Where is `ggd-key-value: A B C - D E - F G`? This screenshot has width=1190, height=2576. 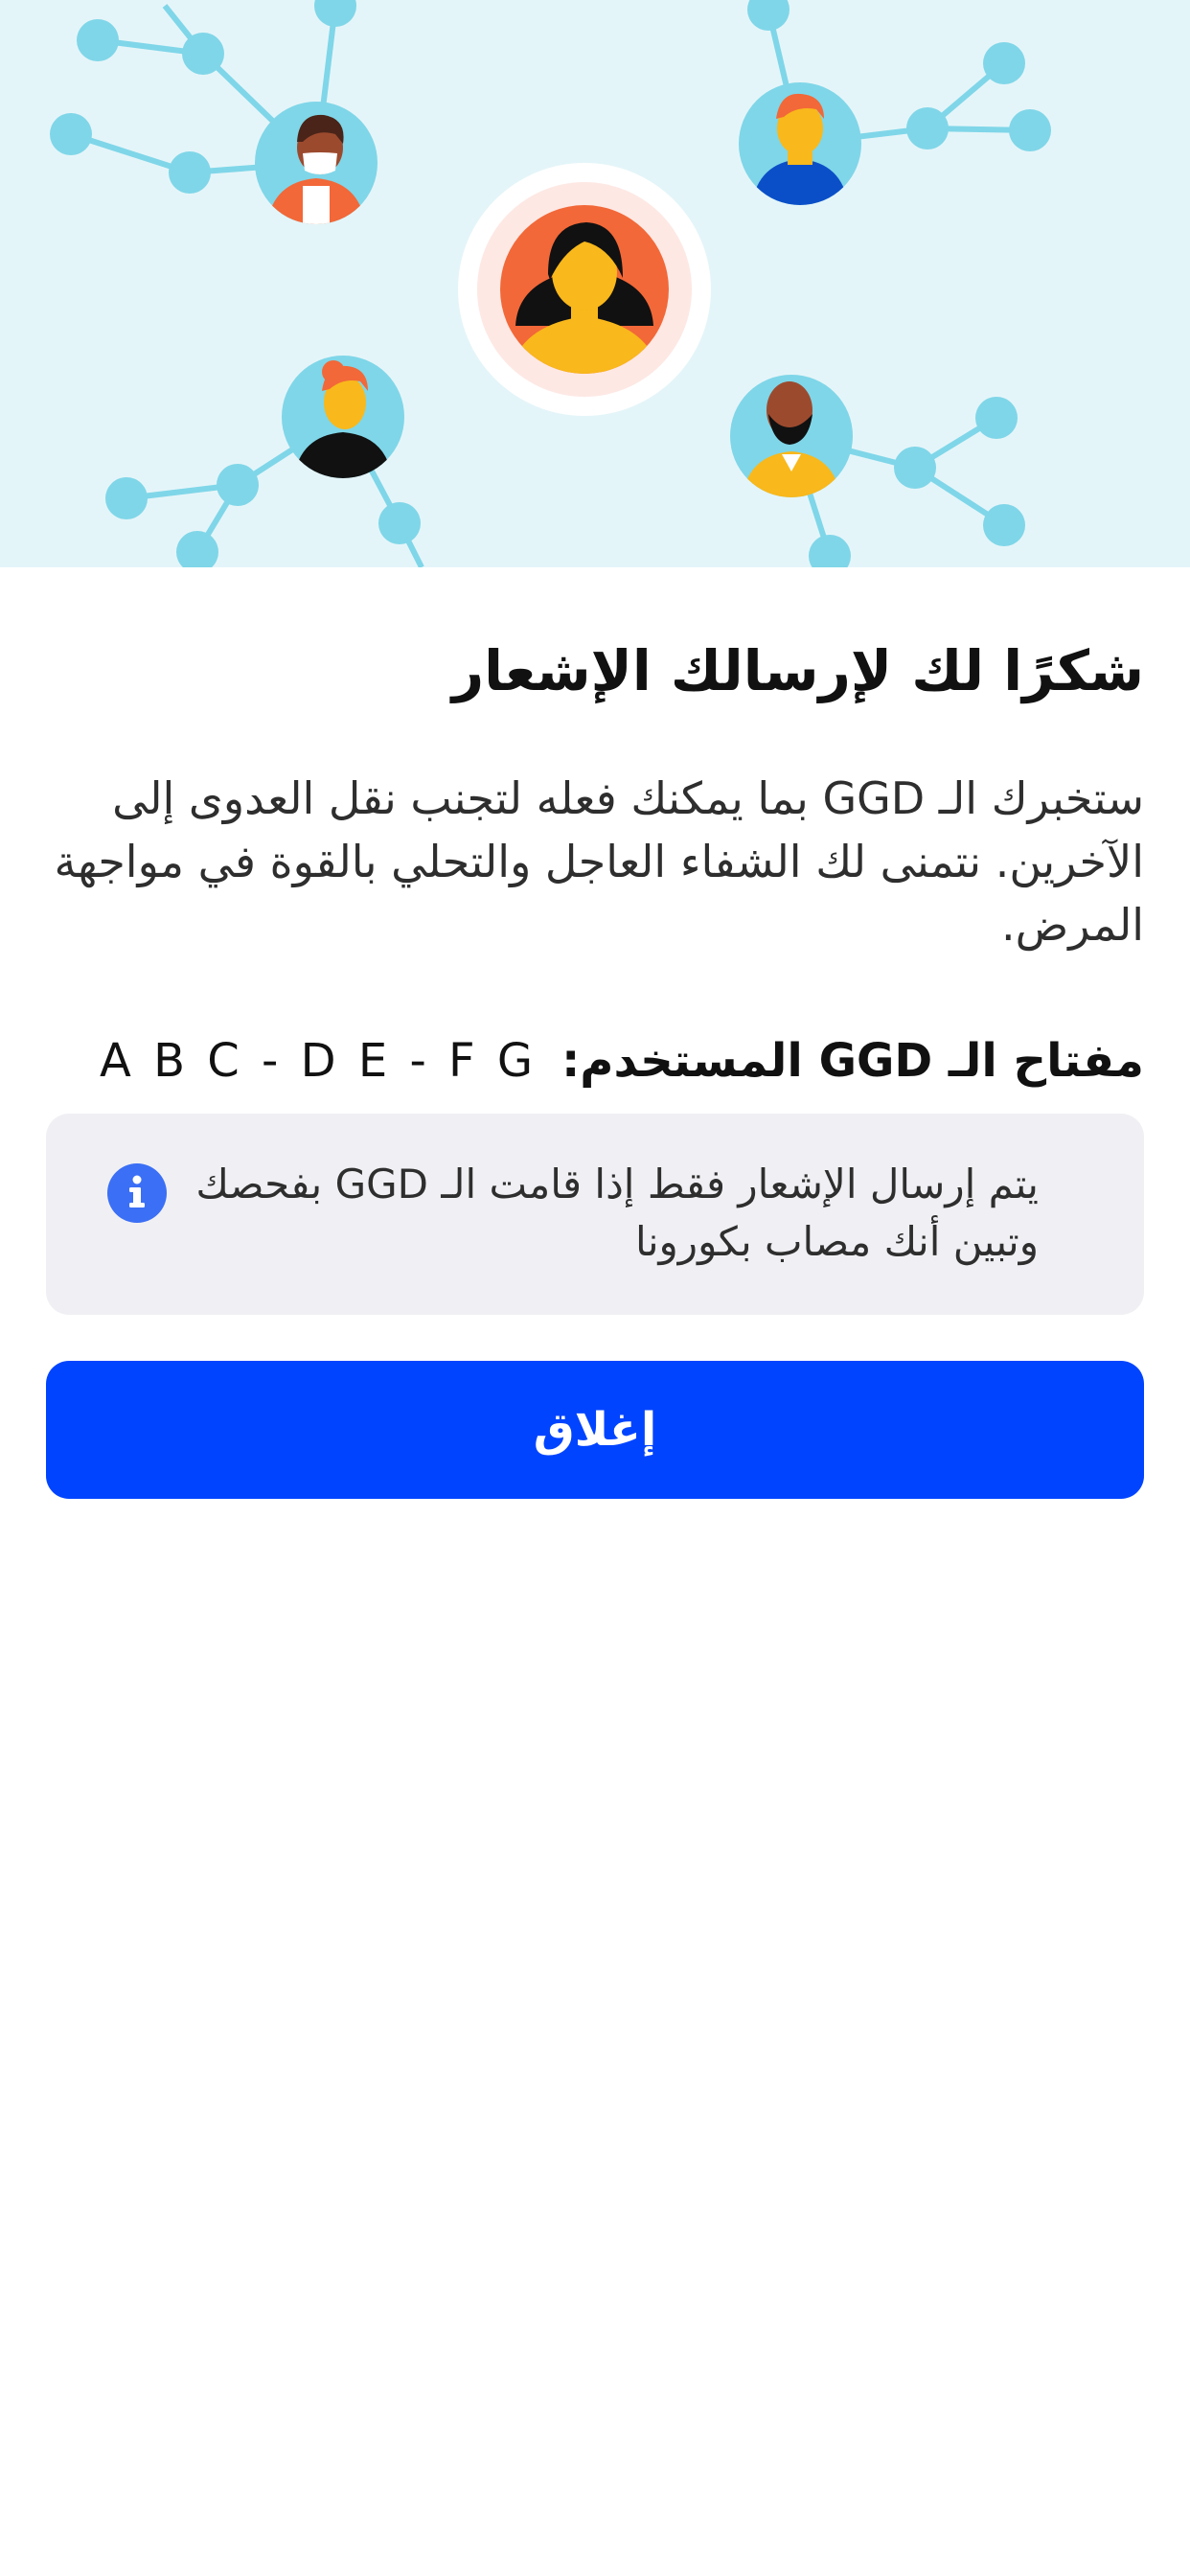 ggd-key-value: A B C - D E - F G is located at coordinates (319, 1061).